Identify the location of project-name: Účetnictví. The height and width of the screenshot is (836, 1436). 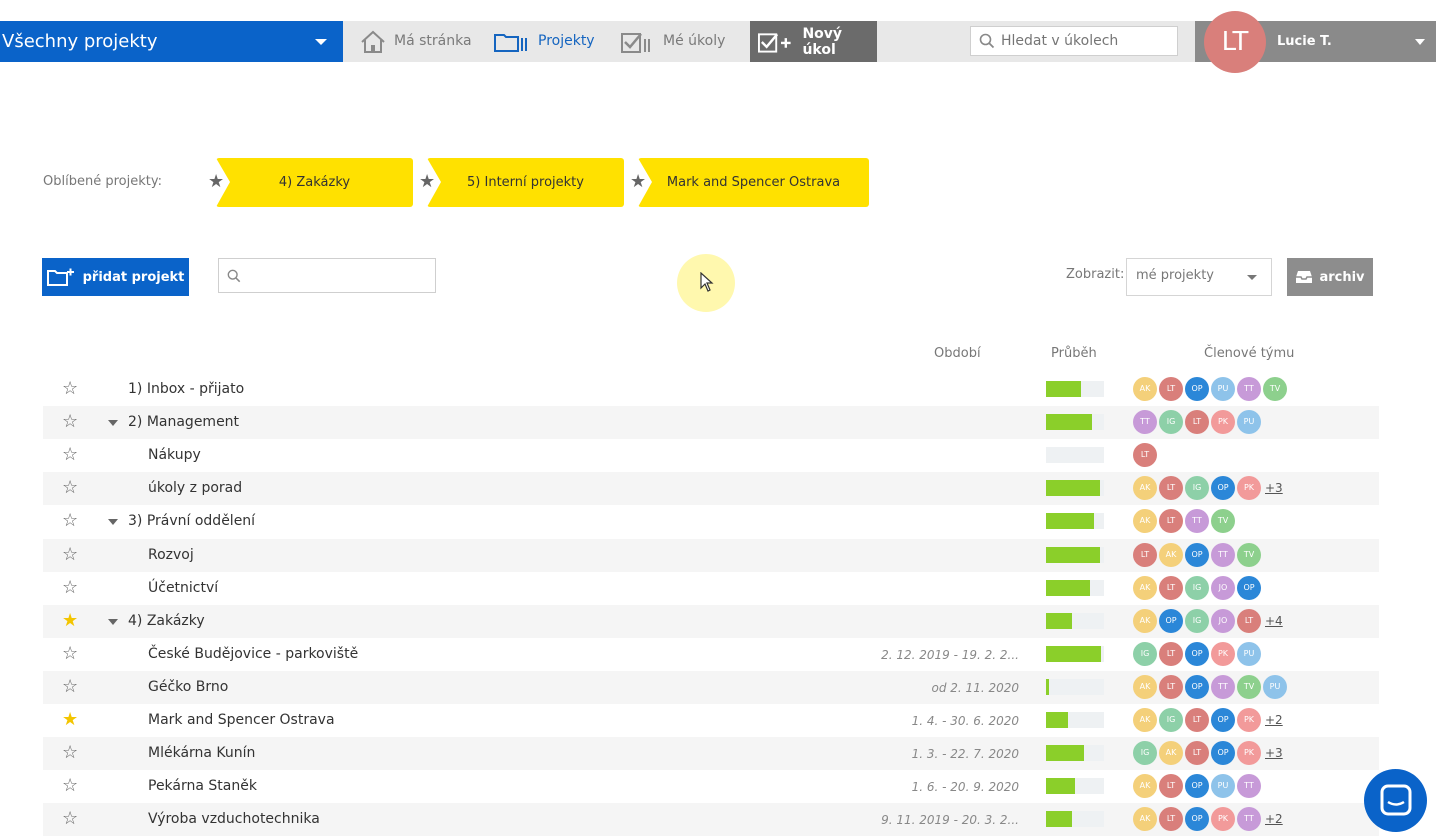
(183, 588).